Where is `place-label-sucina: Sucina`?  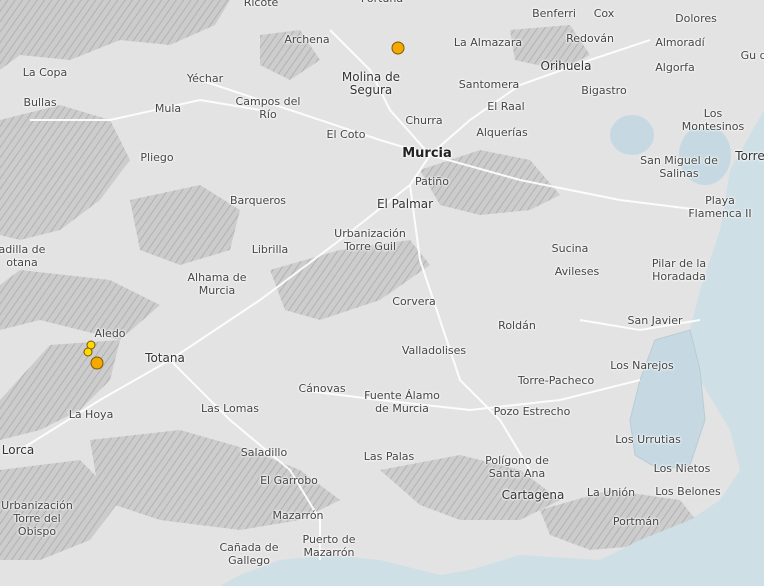 place-label-sucina: Sucina is located at coordinates (570, 248).